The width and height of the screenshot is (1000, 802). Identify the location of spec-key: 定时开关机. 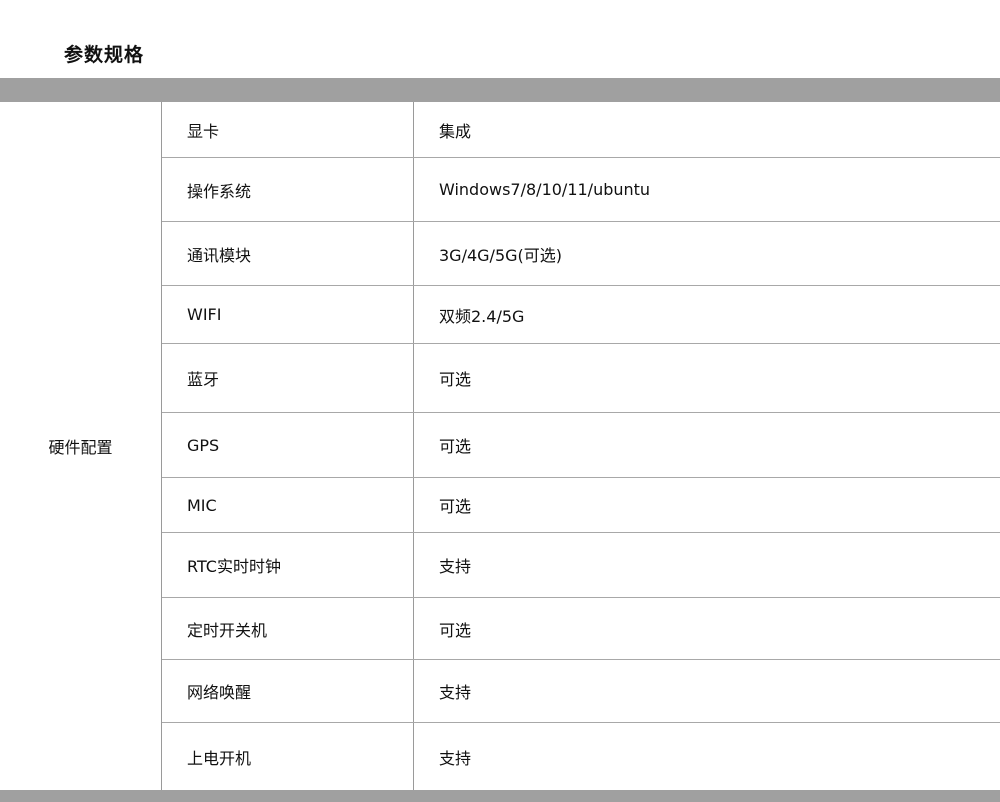
(227, 630).